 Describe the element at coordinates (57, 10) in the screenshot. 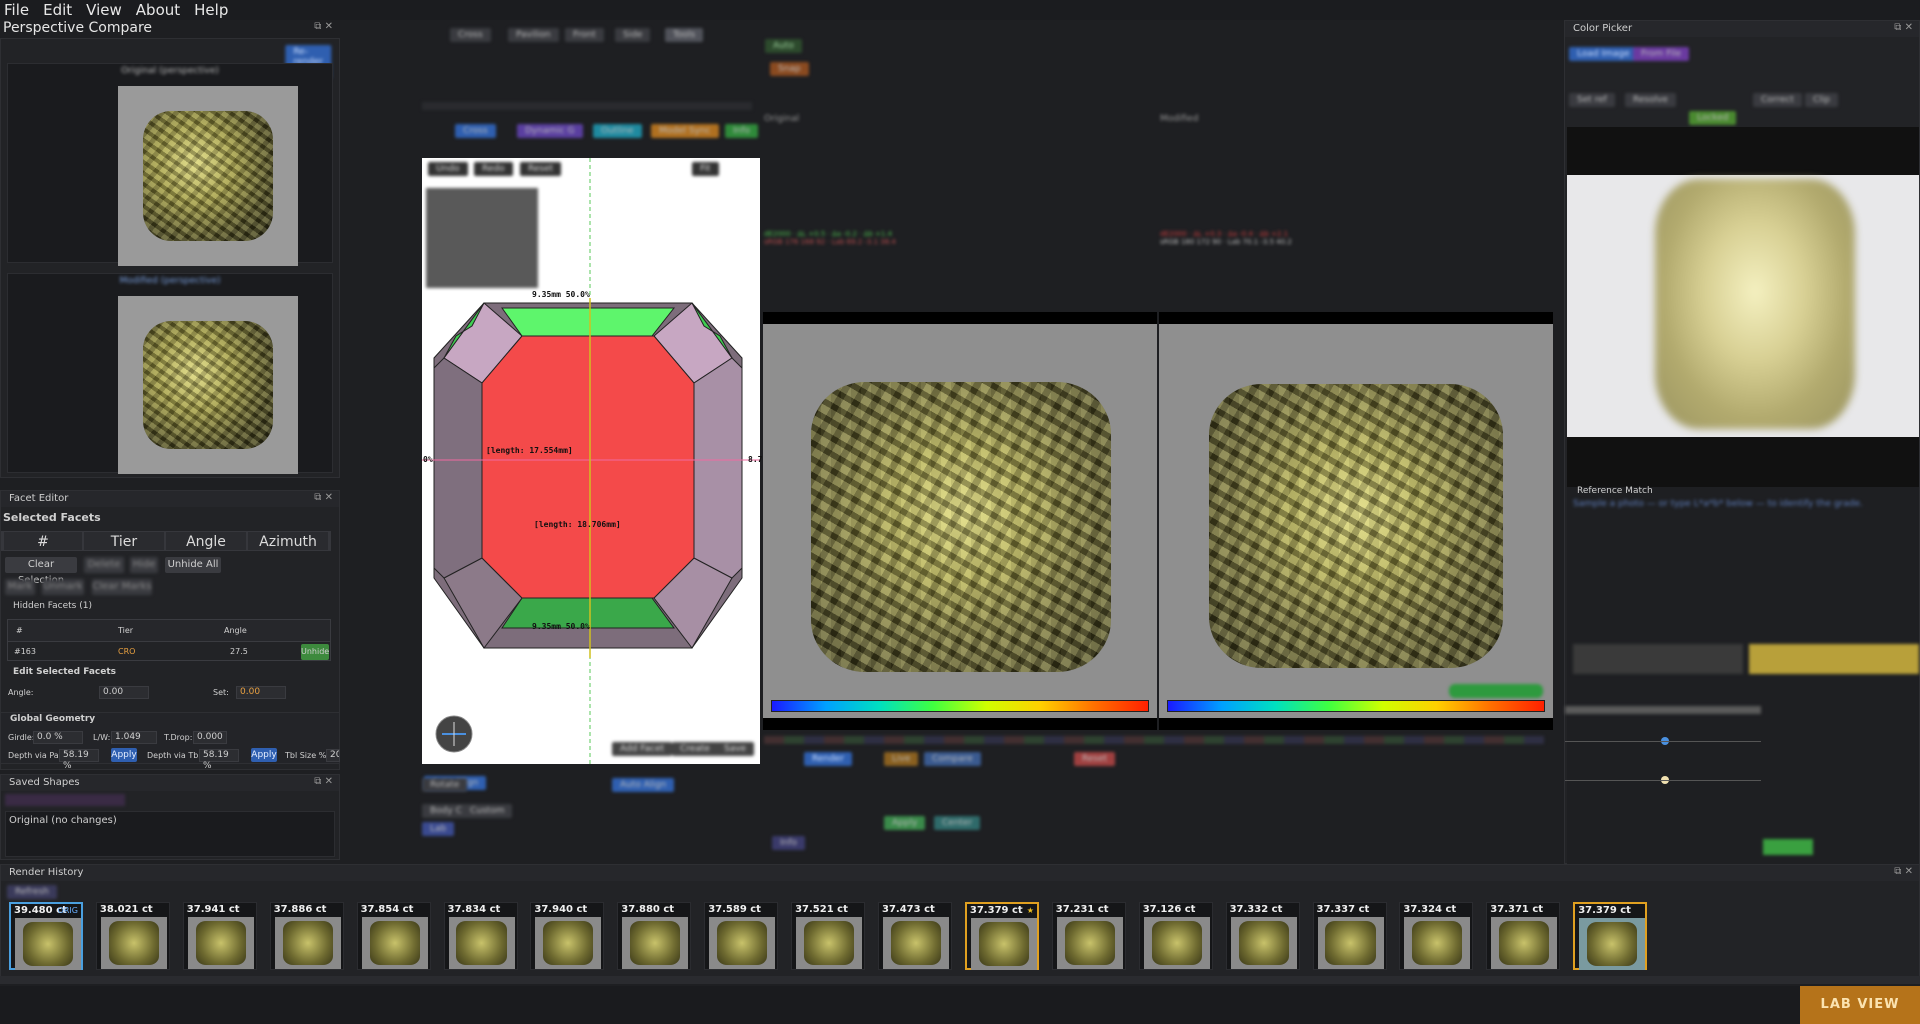

I see `menu-edit: Edit` at that location.